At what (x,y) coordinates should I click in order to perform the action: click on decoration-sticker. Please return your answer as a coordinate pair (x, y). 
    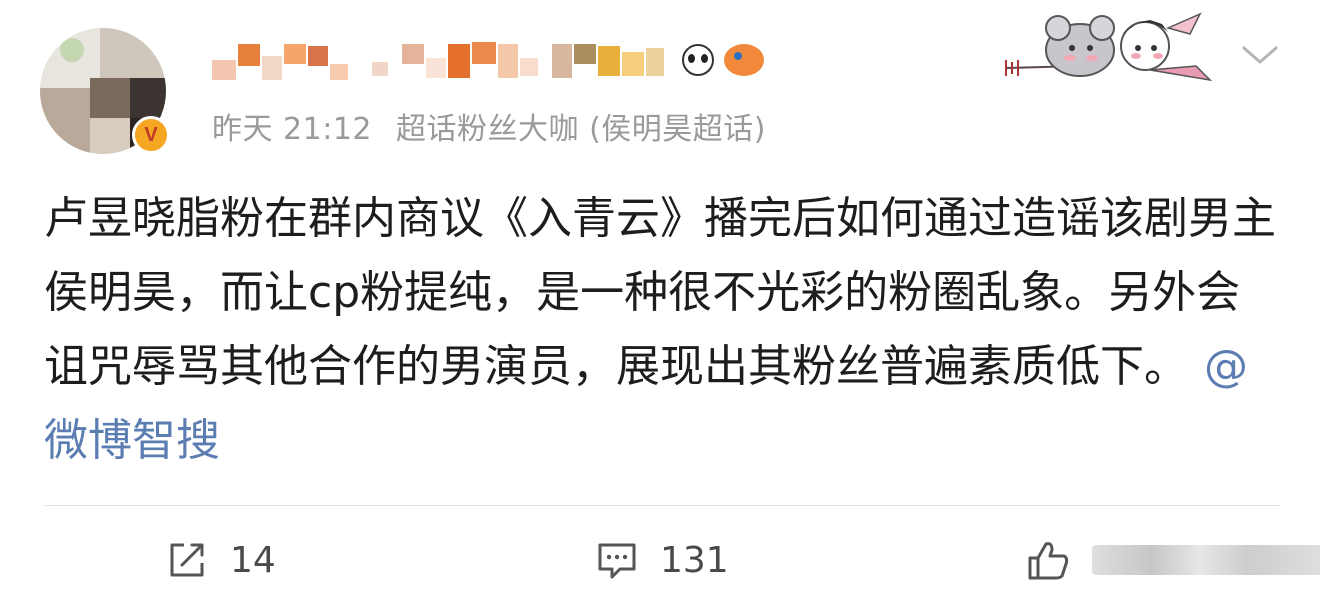
    Looking at the image, I should click on (1109, 47).